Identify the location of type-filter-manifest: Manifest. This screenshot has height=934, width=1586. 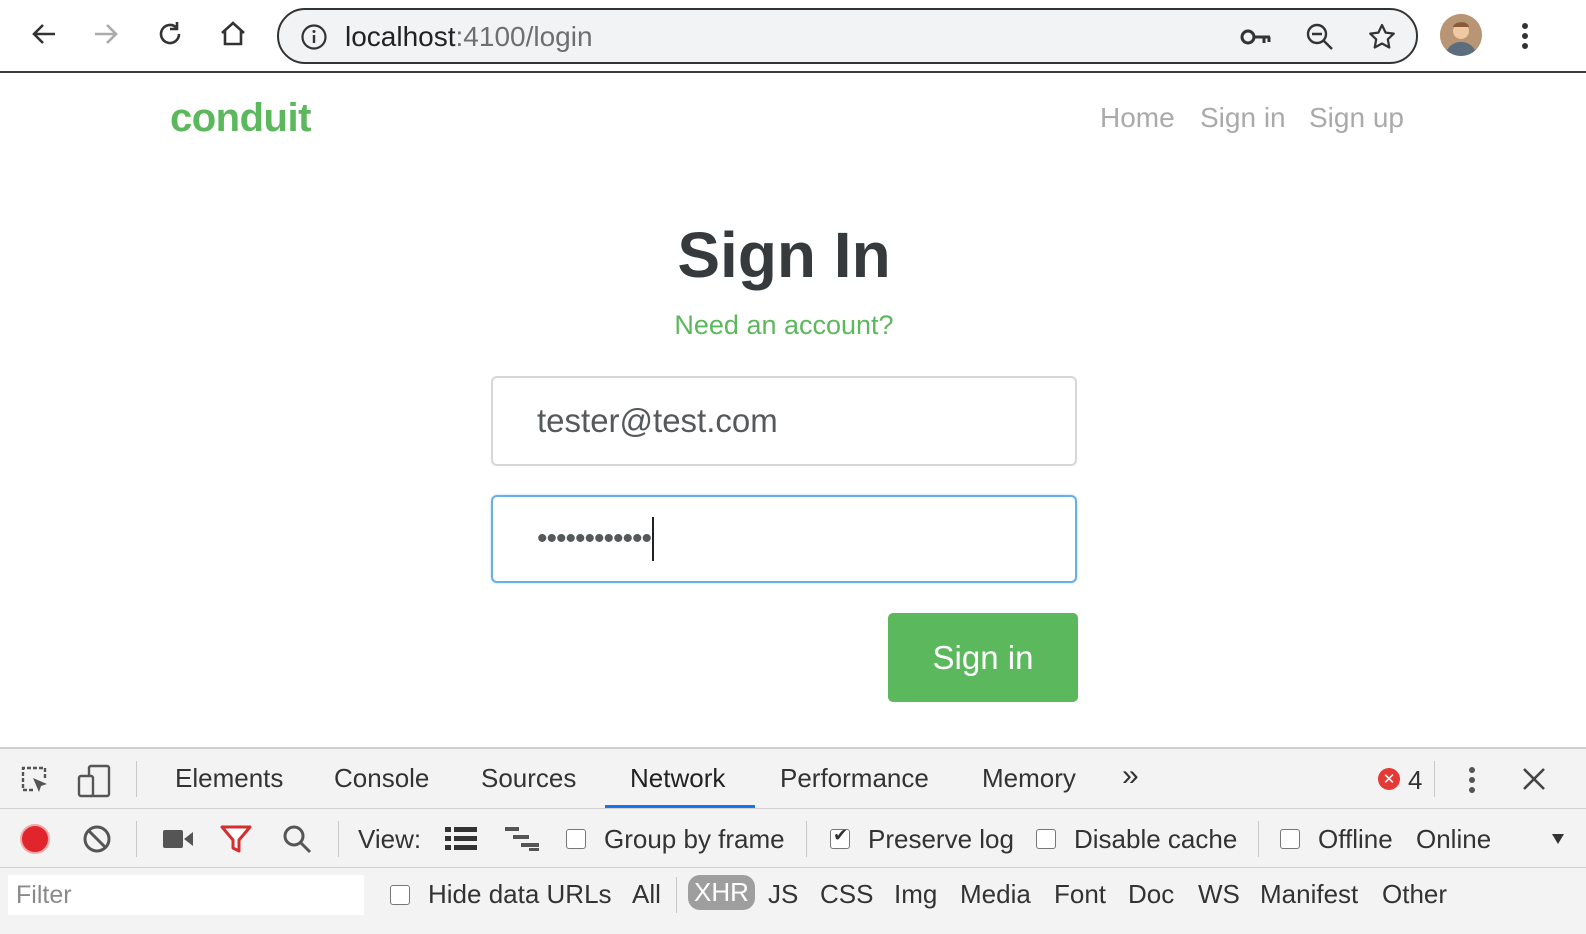
(1309, 894).